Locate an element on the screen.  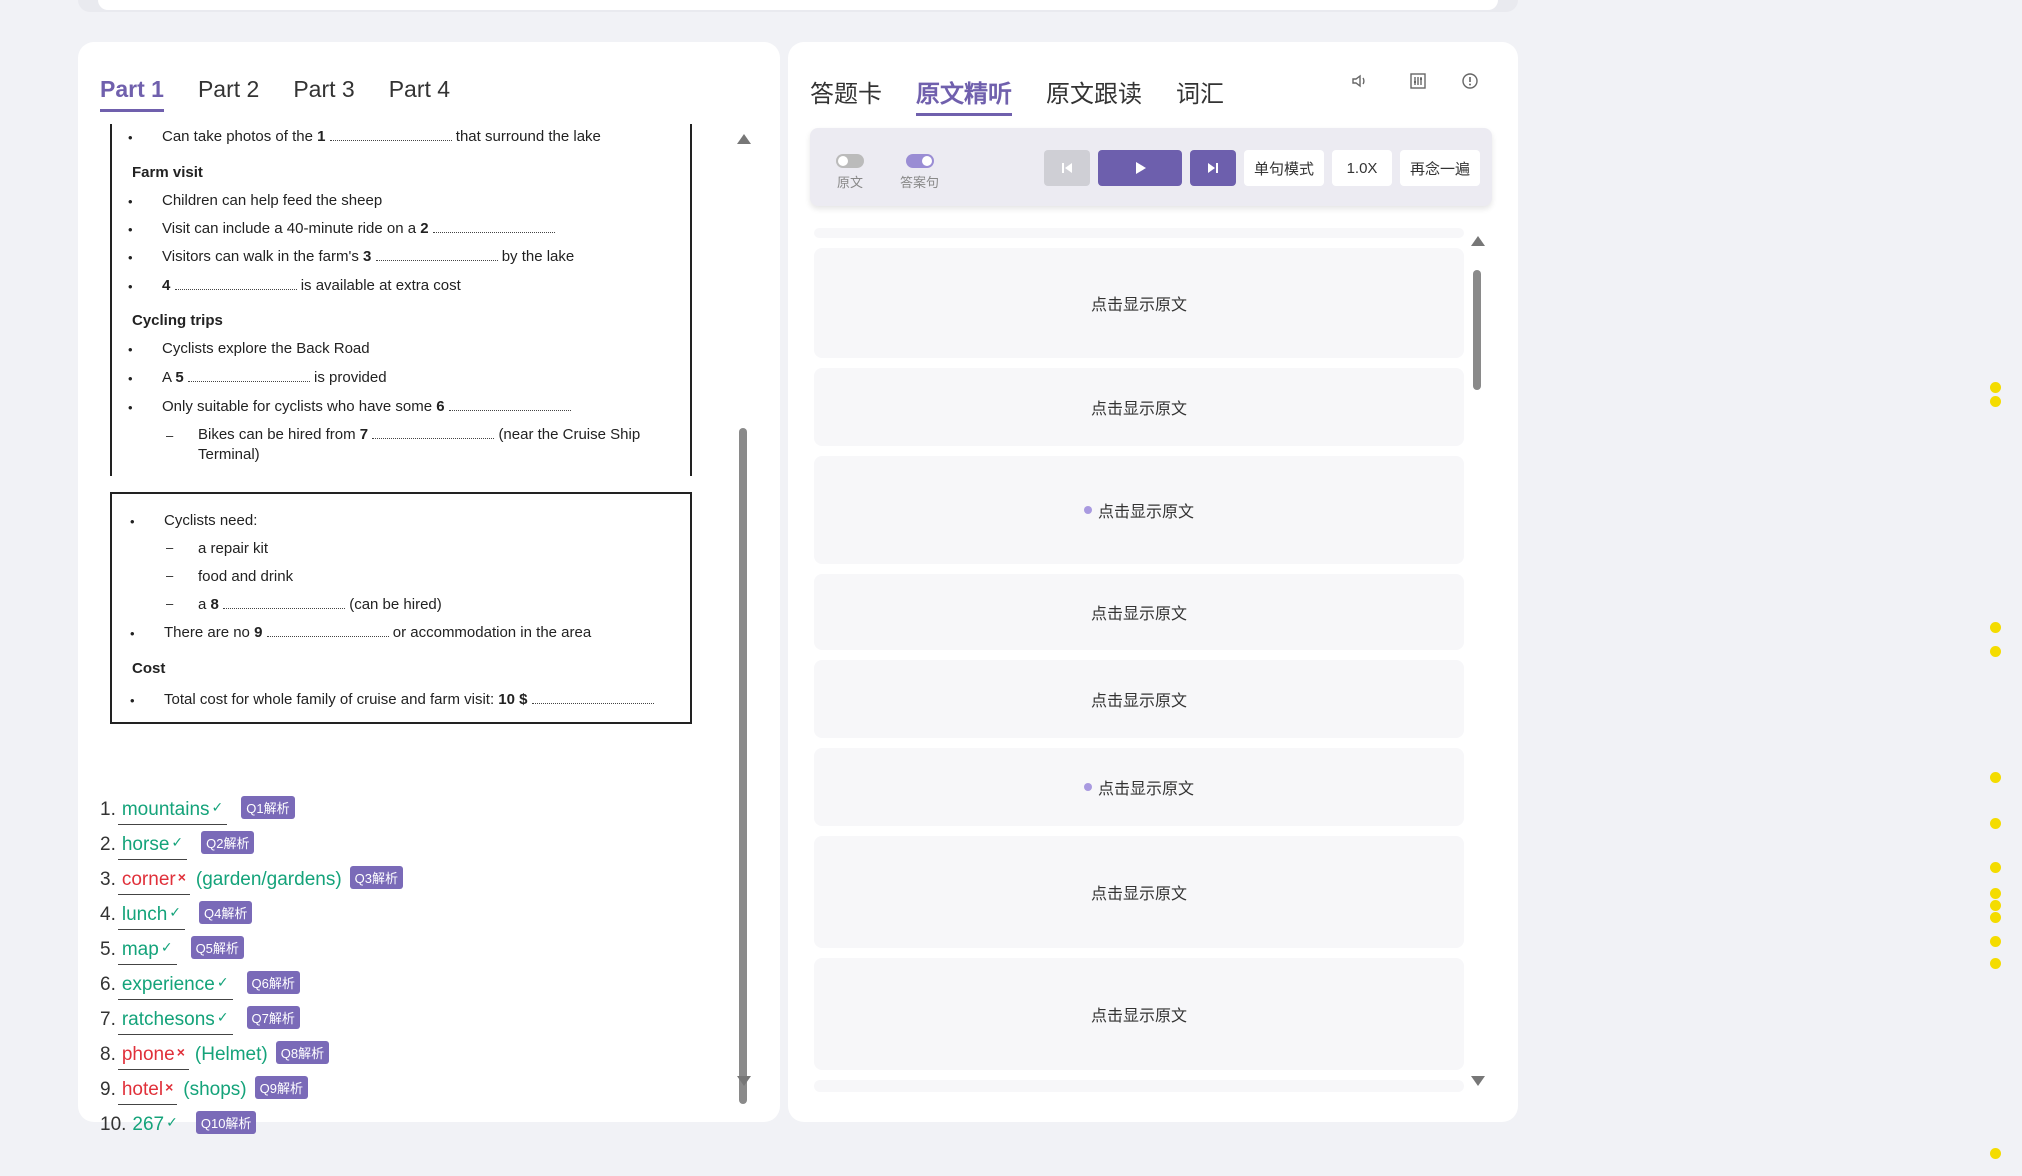
volume-icon is located at coordinates (1360, 82).